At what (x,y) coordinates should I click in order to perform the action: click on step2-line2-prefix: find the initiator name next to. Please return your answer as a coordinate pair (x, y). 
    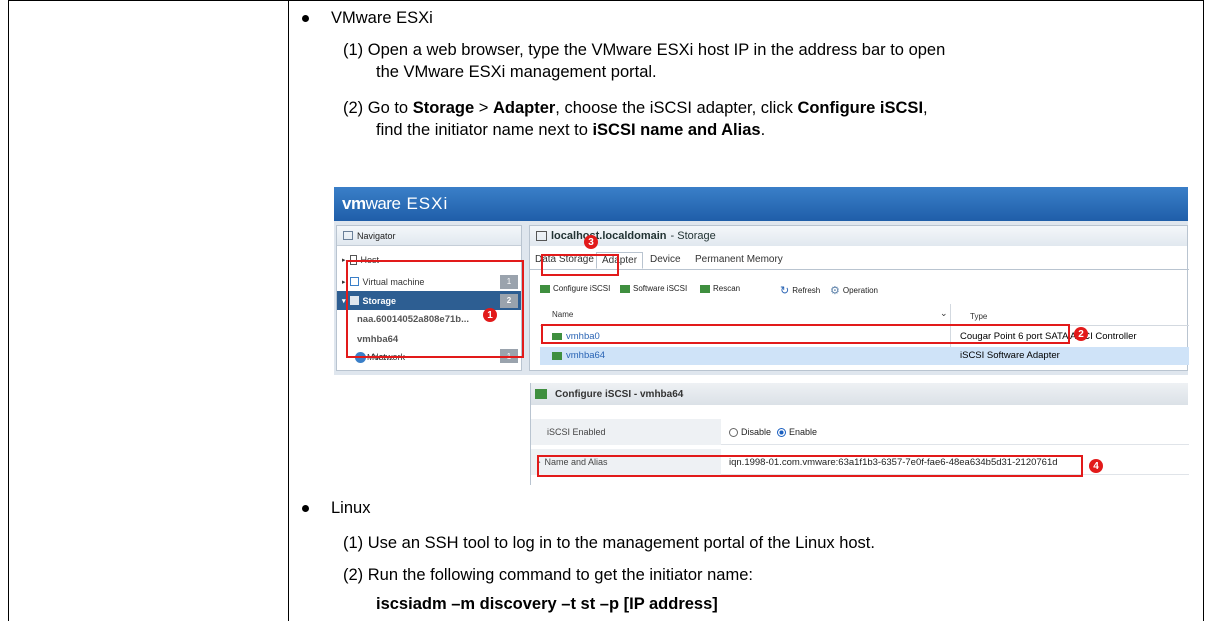
    Looking at the image, I should click on (484, 130).